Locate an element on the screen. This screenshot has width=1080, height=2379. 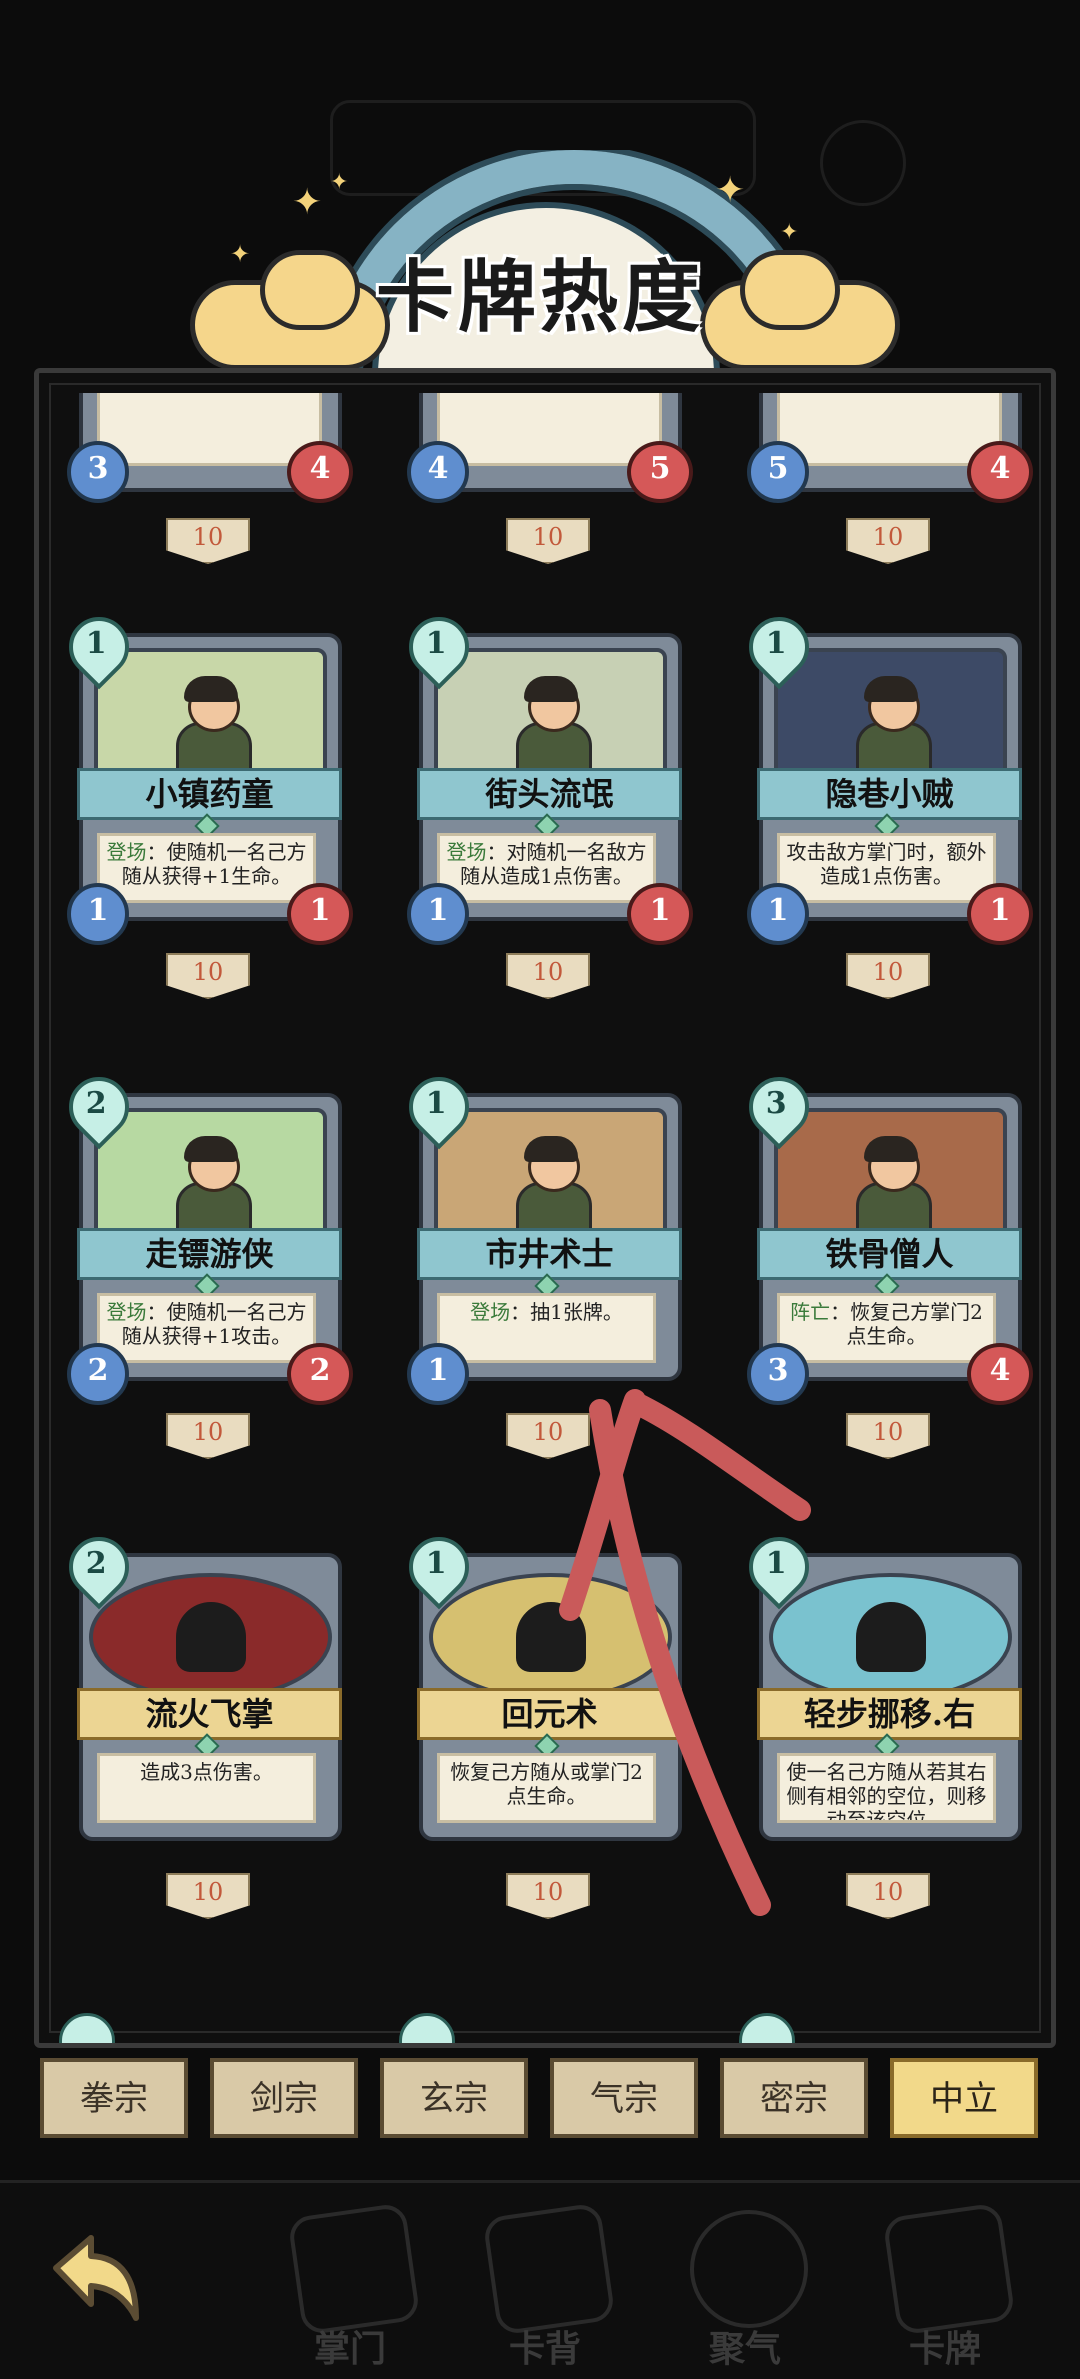
card-name: 街头流氓 is located at coordinates (549, 794).